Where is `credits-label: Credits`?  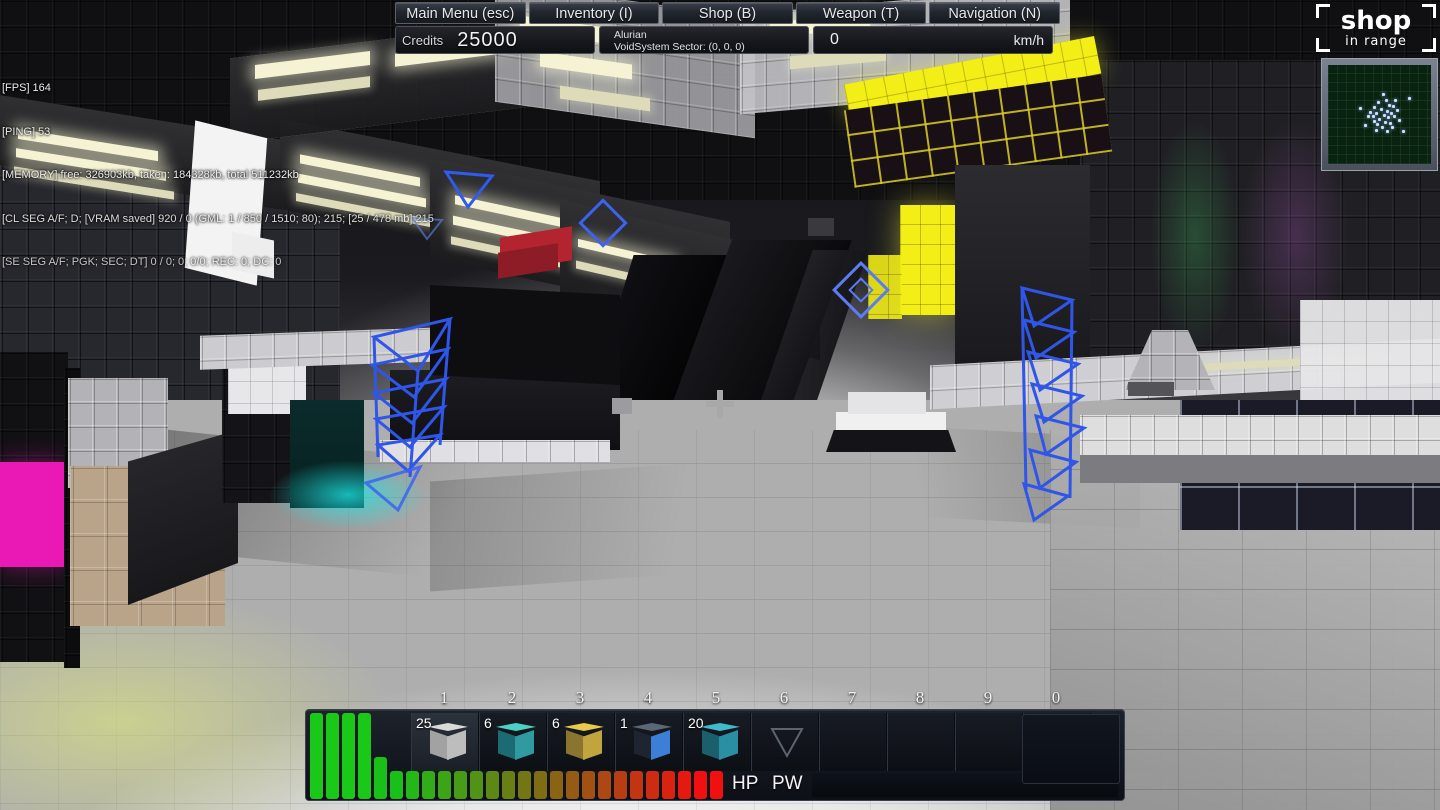 credits-label: Credits is located at coordinates (423, 40).